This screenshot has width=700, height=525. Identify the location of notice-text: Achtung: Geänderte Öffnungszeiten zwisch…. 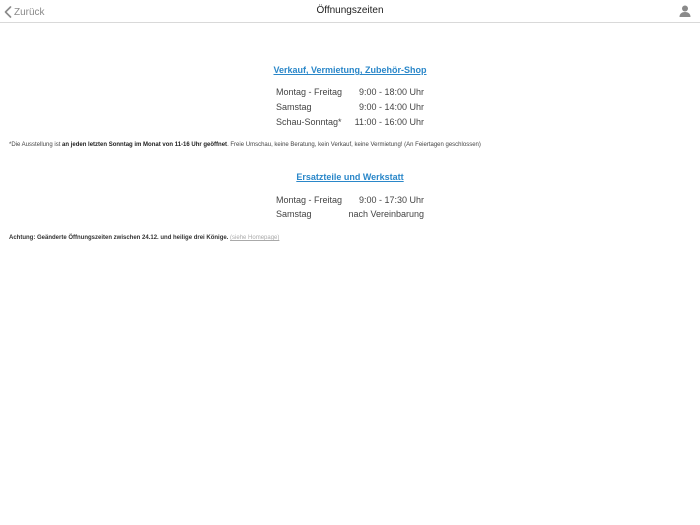
(120, 238).